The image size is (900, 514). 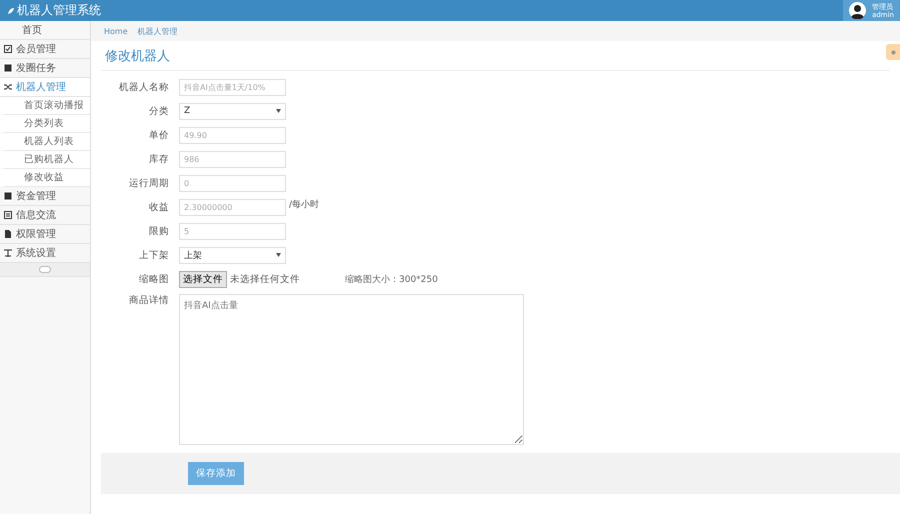 I want to click on field-label: 缩略图, so click(x=154, y=279).